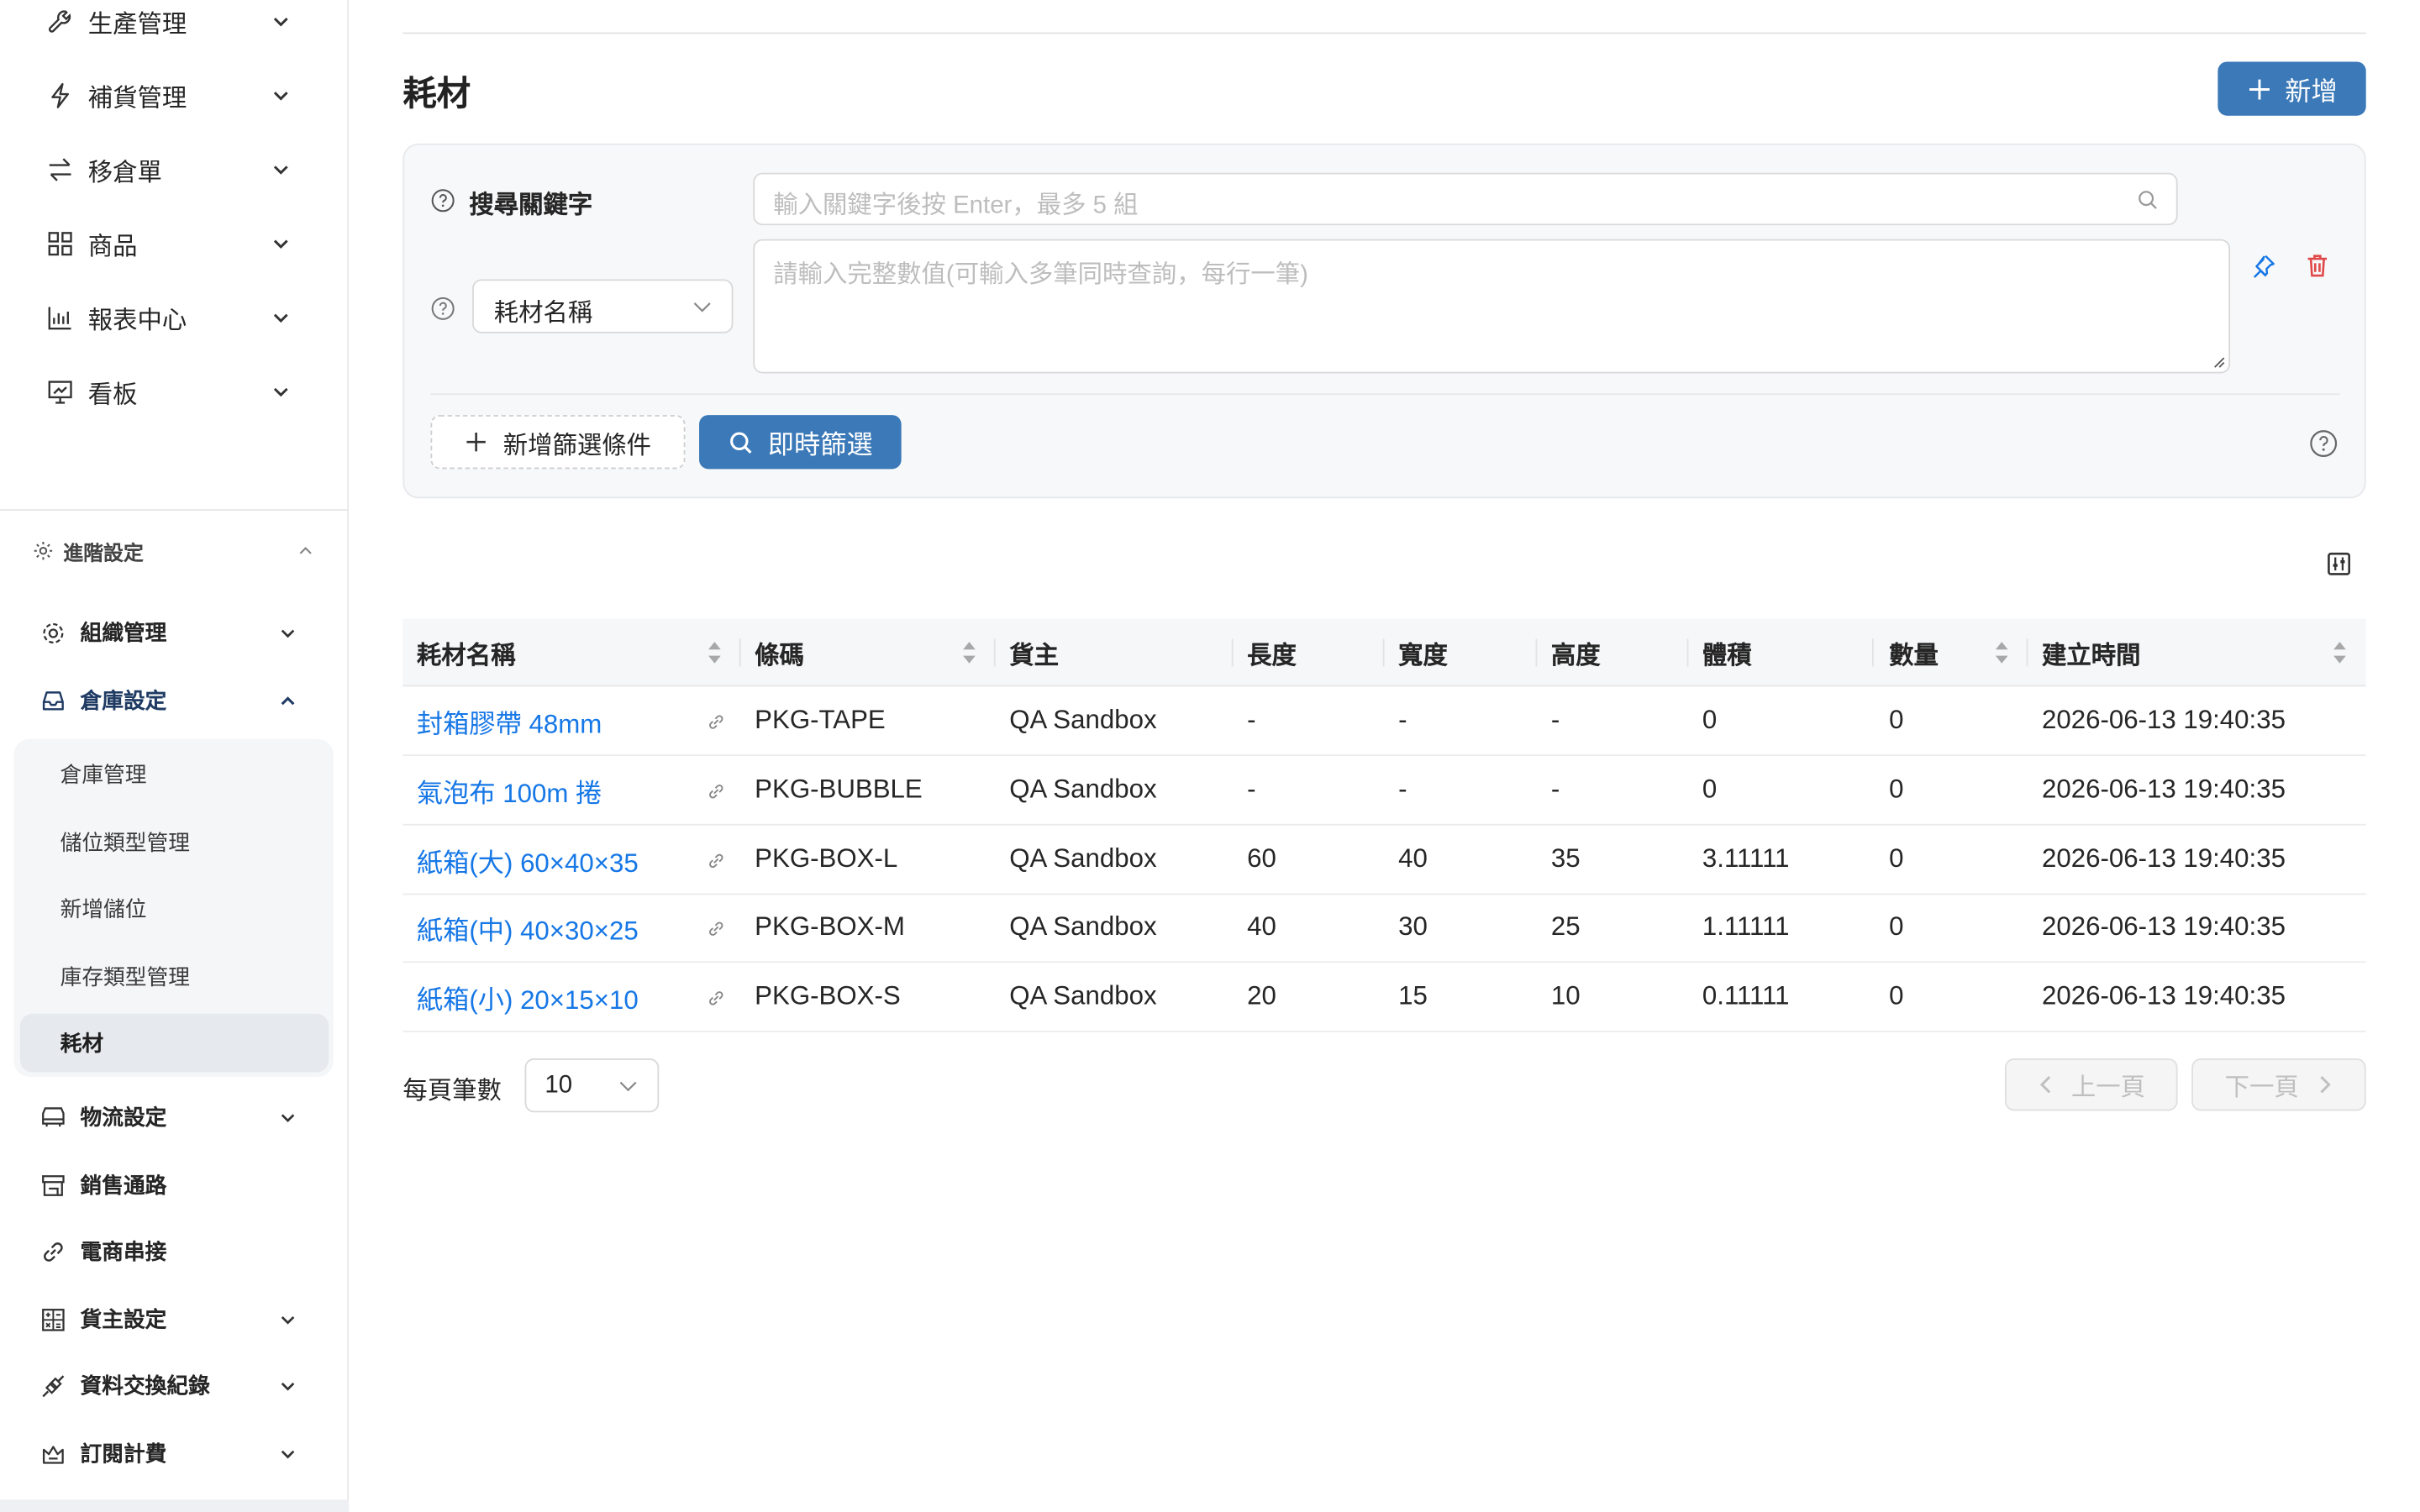 This screenshot has width=2420, height=1512. I want to click on column-header-quantity: 數量, so click(1914, 653).